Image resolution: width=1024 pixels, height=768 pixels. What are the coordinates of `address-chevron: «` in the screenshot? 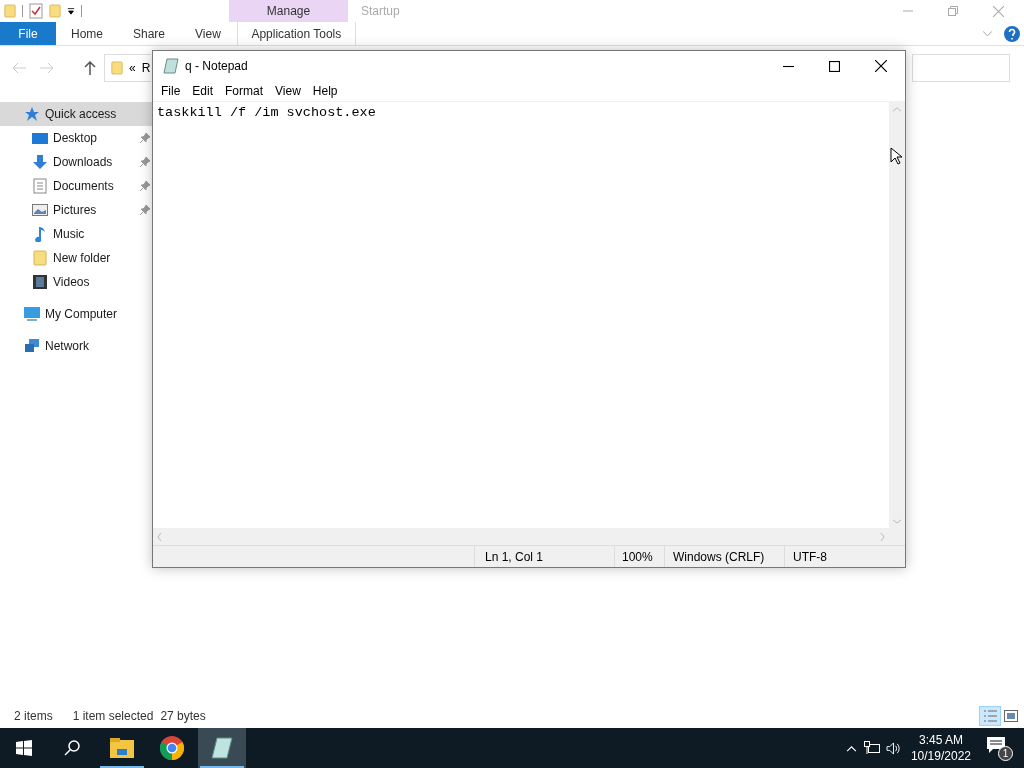 It's located at (132, 68).